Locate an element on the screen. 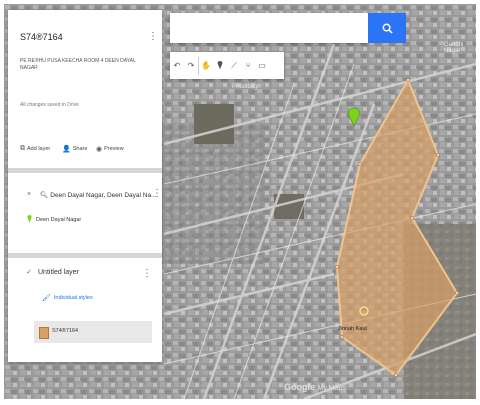  google-logo: Google is located at coordinates (299, 387).